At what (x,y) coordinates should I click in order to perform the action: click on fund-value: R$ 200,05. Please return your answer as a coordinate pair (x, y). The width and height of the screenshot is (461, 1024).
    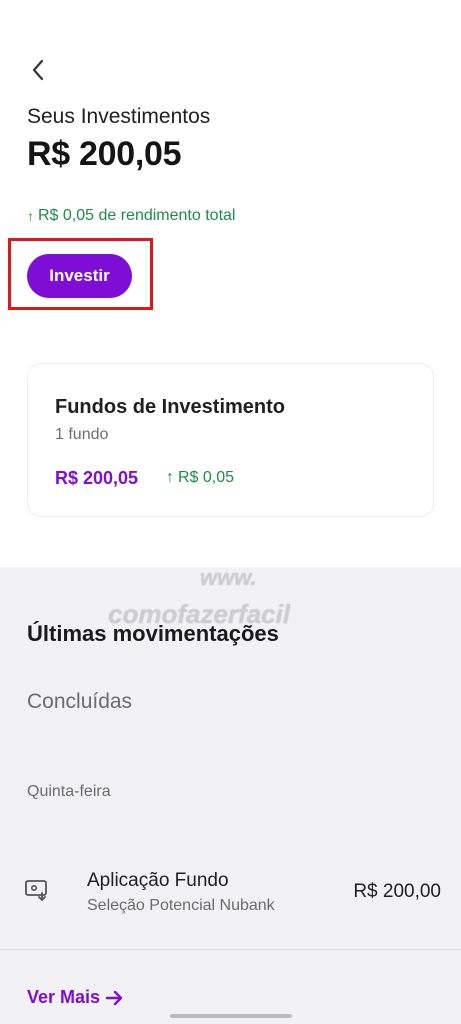
    Looking at the image, I should click on (97, 478).